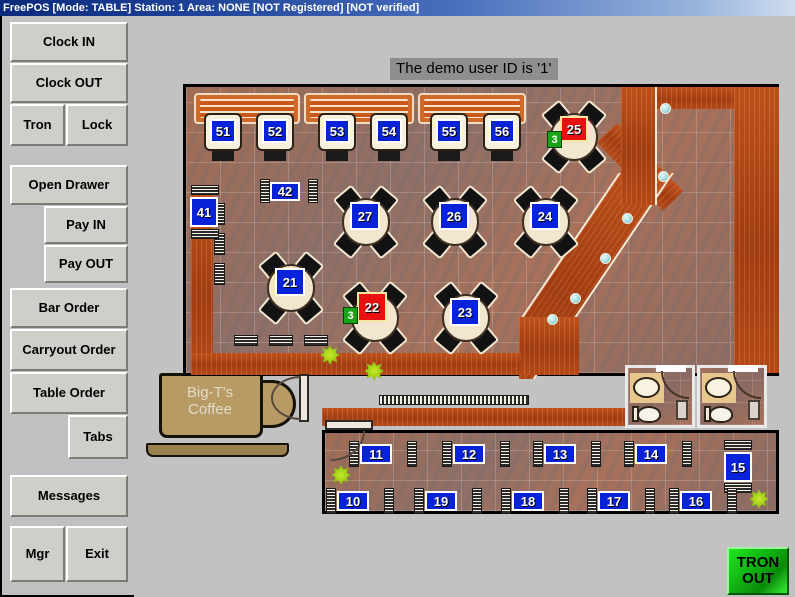 This screenshot has width=795, height=597. I want to click on dining-room-lower: 11 12 13 14 15 10 19 18 17 16, so click(550, 472).